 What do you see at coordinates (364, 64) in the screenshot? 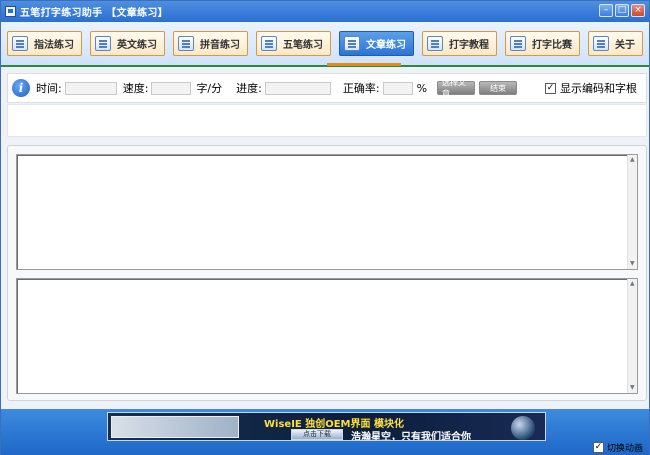
I see `active-tab-marker` at bounding box center [364, 64].